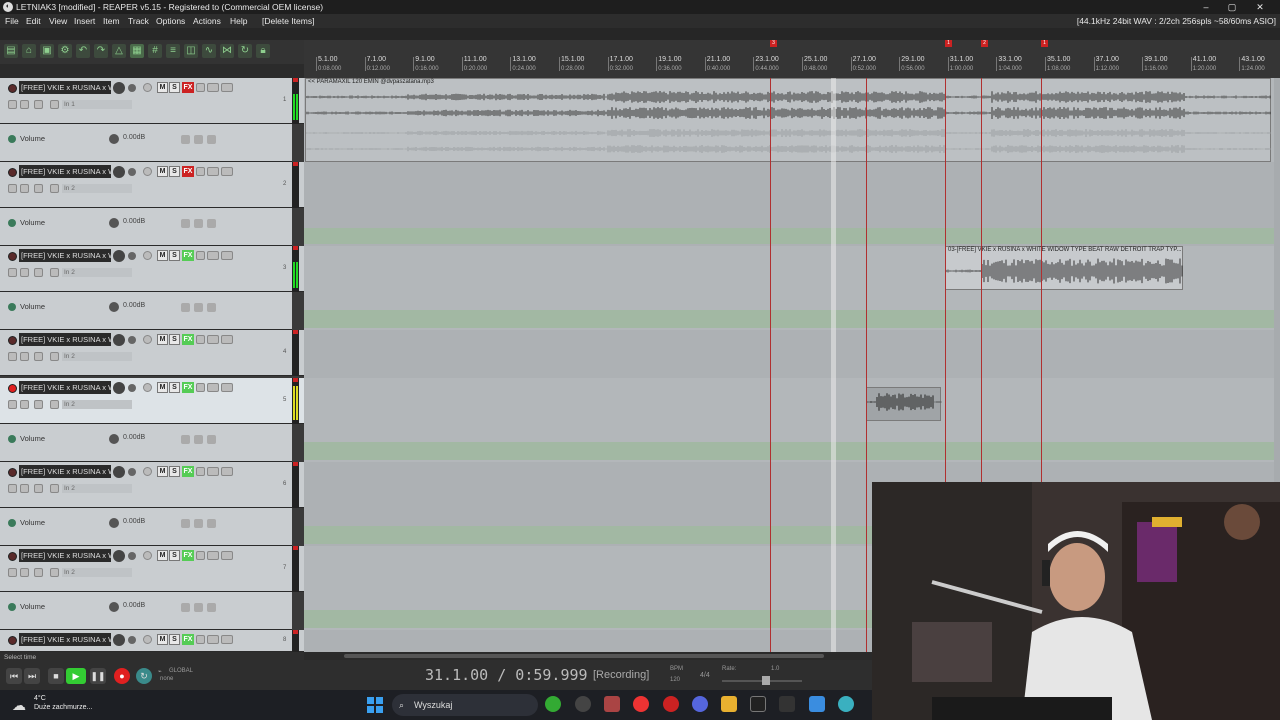  What do you see at coordinates (584, 656) in the screenshot?
I see `scrollbar-thumb` at bounding box center [584, 656].